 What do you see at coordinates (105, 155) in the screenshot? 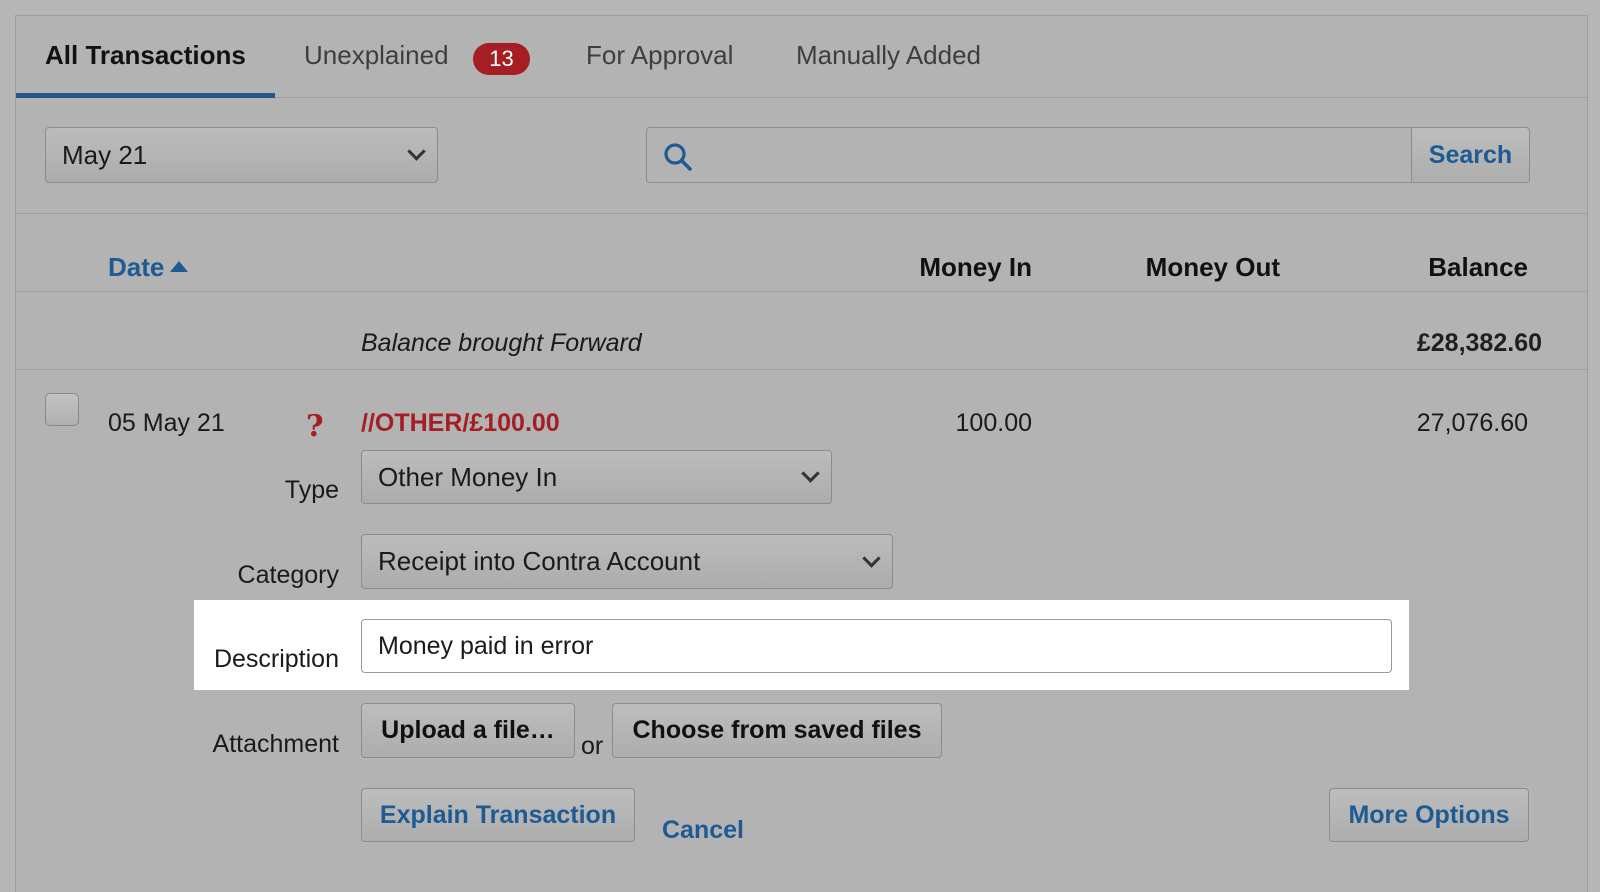
I see `period-select-value: May 21` at bounding box center [105, 155].